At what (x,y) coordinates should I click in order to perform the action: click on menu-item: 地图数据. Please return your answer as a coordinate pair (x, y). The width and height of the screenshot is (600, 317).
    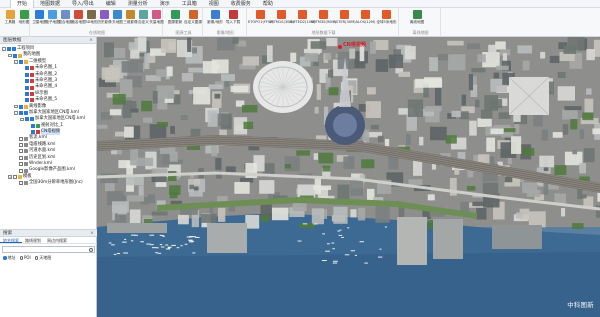
    Looking at the image, I should click on (50, 4).